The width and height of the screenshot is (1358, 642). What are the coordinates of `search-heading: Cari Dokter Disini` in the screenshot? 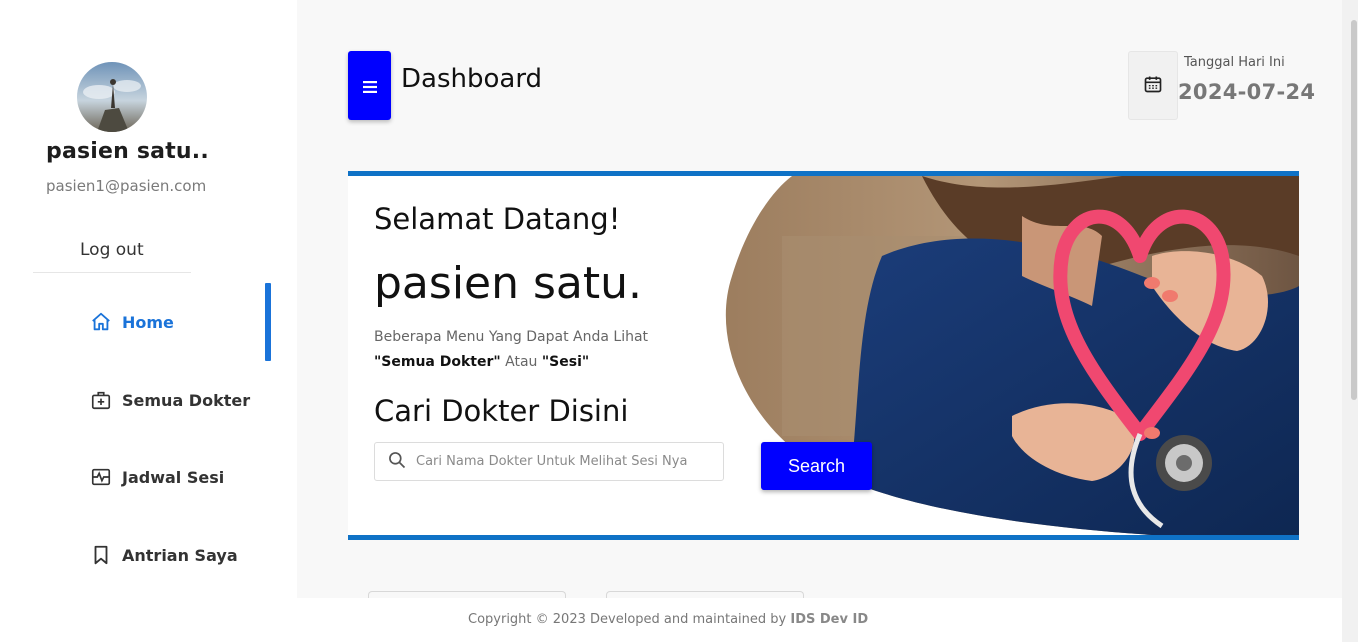 It's located at (501, 411).